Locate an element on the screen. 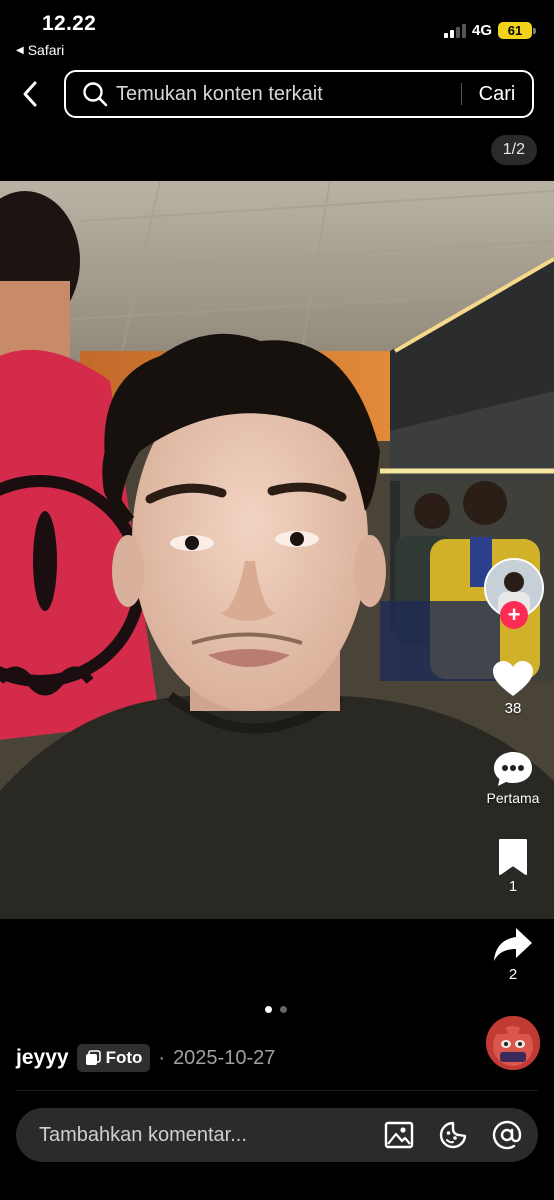 This screenshot has width=554, height=1200. search-header: Temukan konten terkait Cari is located at coordinates (277, 94).